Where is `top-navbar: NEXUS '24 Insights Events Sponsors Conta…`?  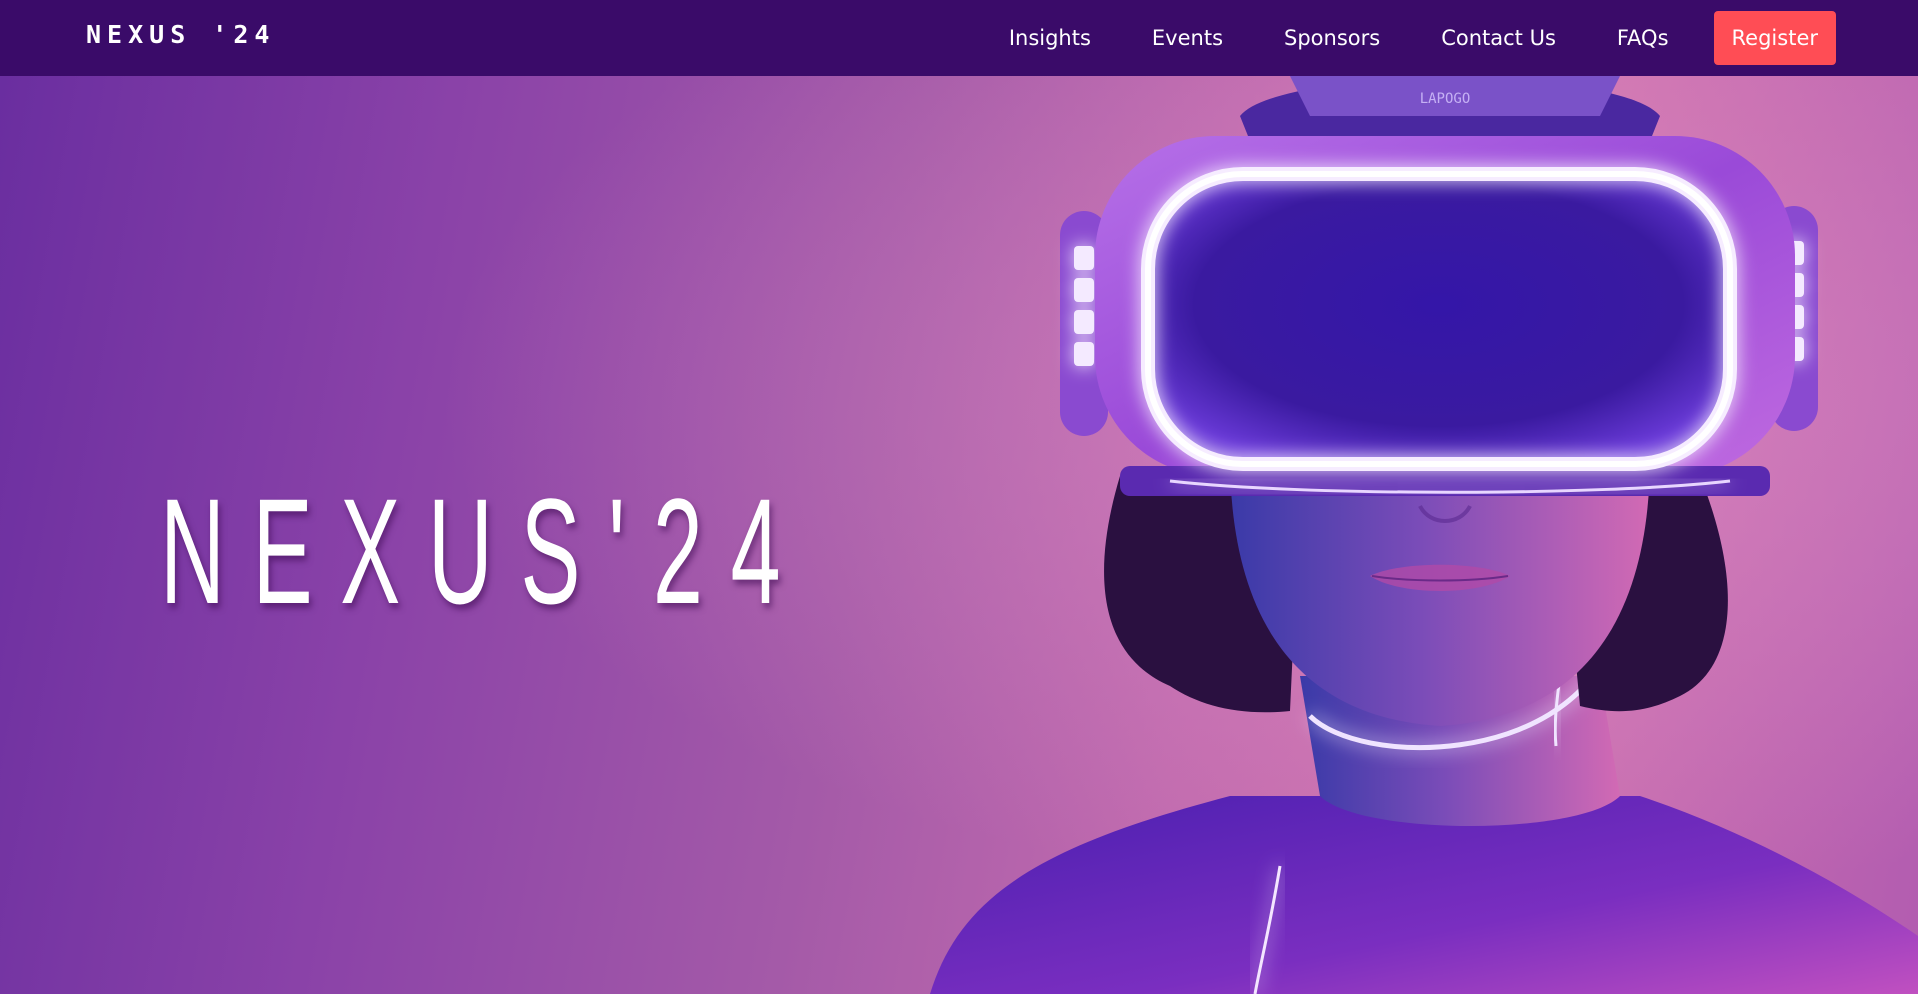
top-navbar: NEXUS '24 Insights Events Sponsors Conta… is located at coordinates (959, 38).